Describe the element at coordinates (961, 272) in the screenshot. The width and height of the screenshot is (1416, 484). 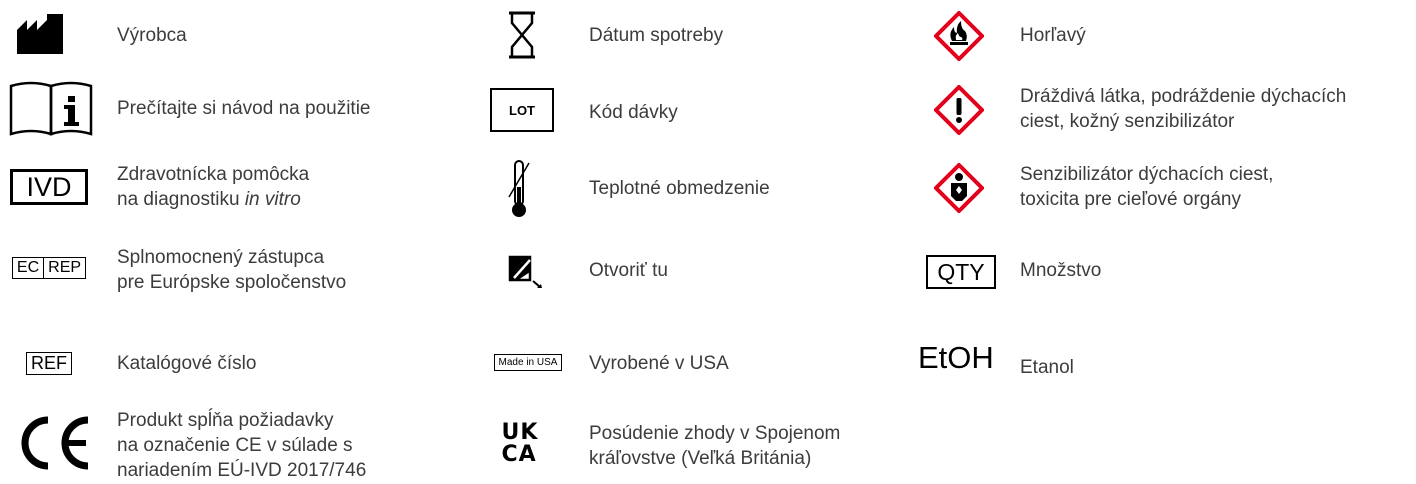
I see `qty-icon: QTY` at that location.